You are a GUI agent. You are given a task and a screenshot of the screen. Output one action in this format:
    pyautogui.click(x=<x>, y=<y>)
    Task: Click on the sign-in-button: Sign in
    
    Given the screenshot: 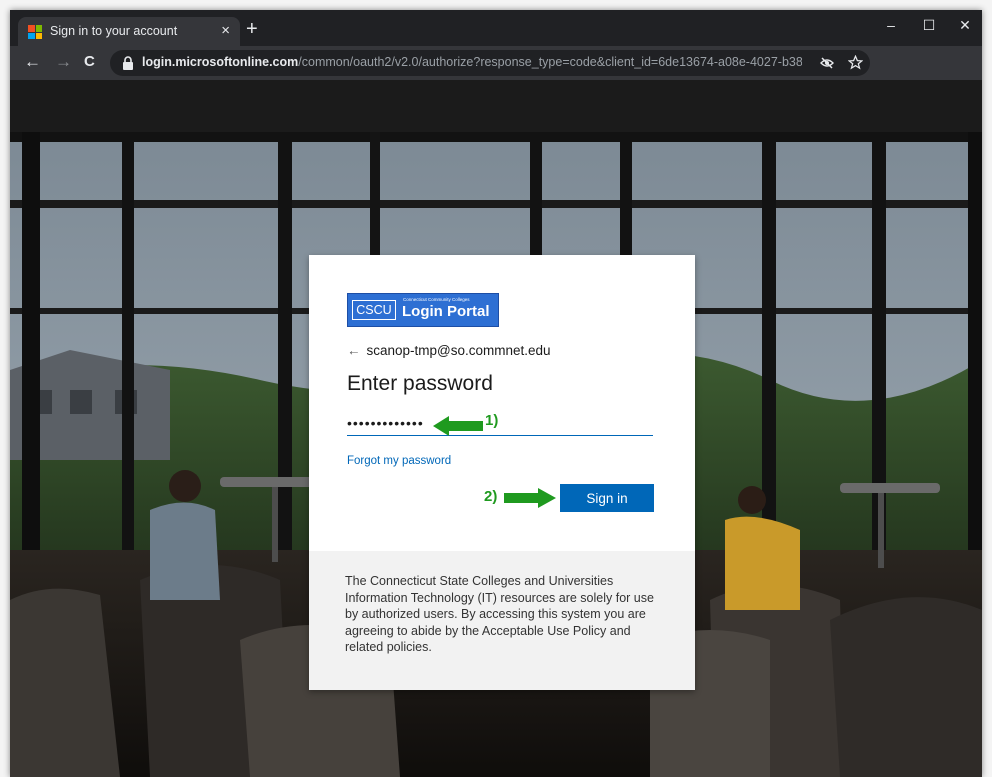 What is the action you would take?
    pyautogui.click(x=607, y=498)
    